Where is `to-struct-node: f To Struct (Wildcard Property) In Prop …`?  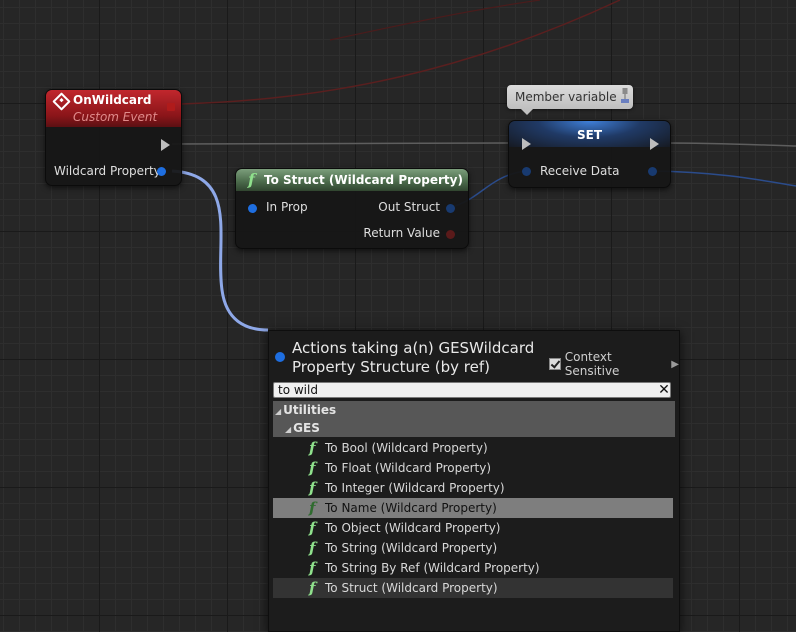 to-struct-node: f To Struct (Wildcard Property) In Prop … is located at coordinates (352, 208).